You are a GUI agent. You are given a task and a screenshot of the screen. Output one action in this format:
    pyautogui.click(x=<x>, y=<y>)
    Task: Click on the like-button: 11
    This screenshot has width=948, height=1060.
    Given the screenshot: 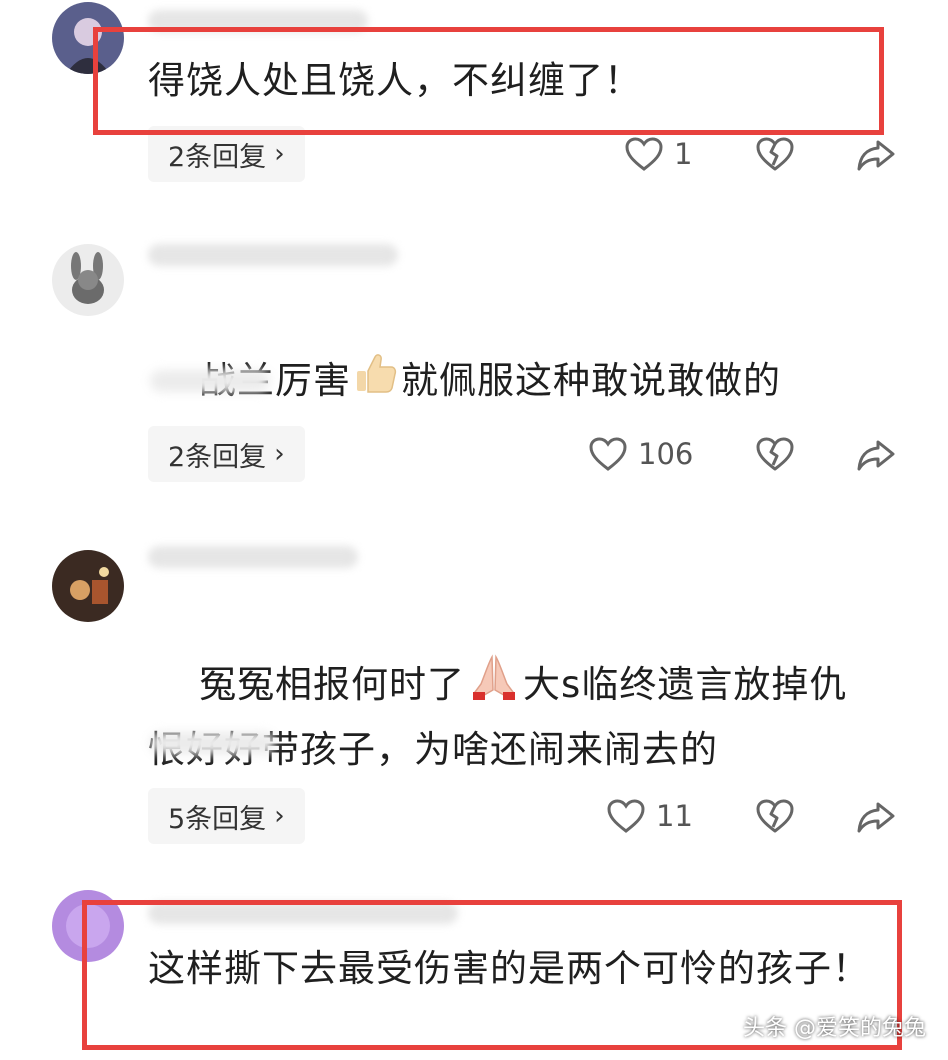 What is the action you would take?
    pyautogui.click(x=649, y=816)
    